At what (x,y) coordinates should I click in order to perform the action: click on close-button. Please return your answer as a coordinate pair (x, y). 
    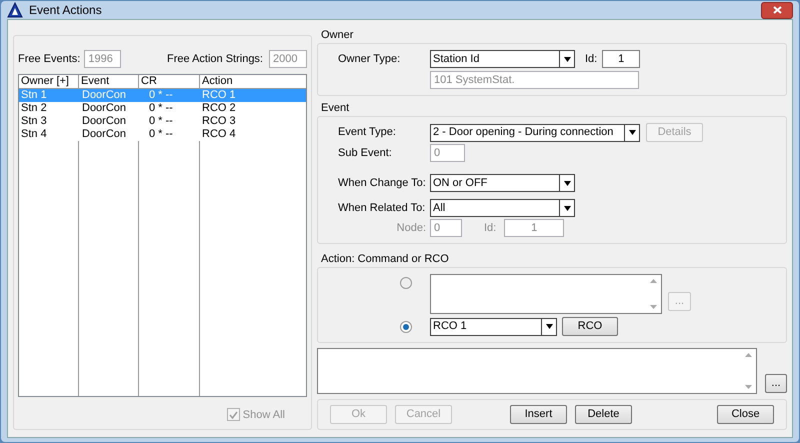
    Looking at the image, I should click on (777, 10).